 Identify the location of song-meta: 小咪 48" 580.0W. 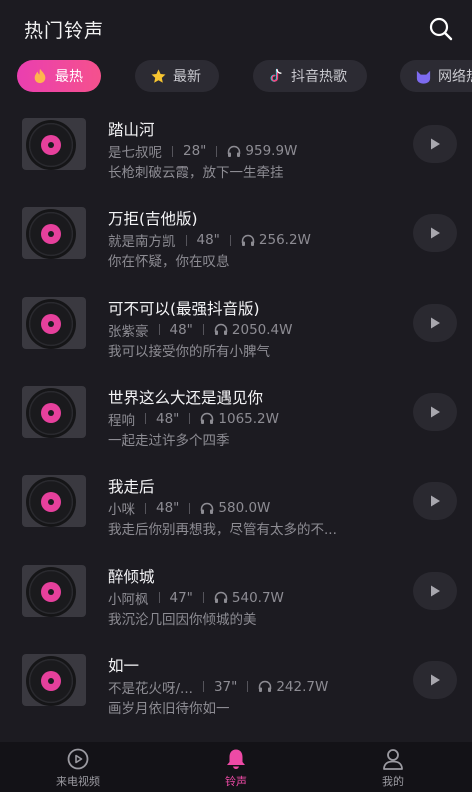
(189, 508).